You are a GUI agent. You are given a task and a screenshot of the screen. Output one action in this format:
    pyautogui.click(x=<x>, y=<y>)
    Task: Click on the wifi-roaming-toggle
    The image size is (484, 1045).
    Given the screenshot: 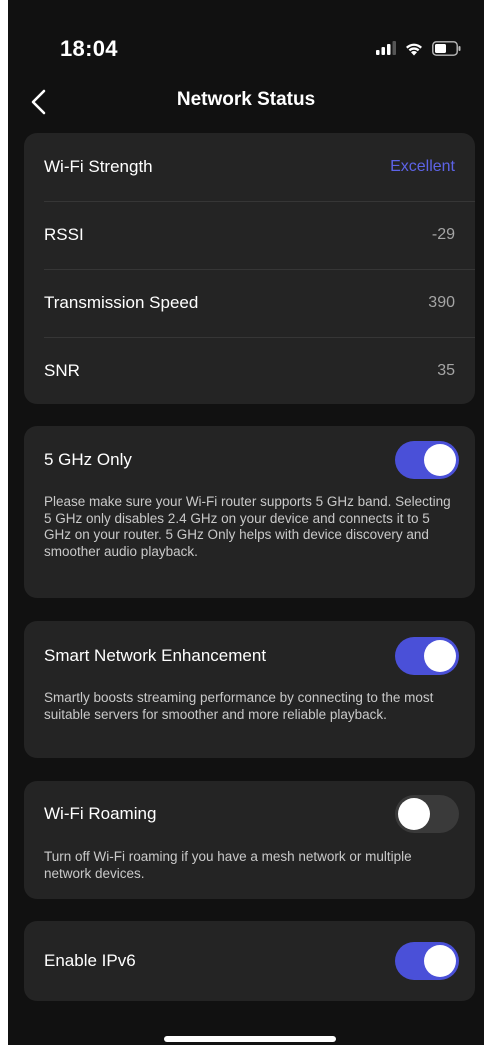 What is the action you would take?
    pyautogui.click(x=427, y=814)
    